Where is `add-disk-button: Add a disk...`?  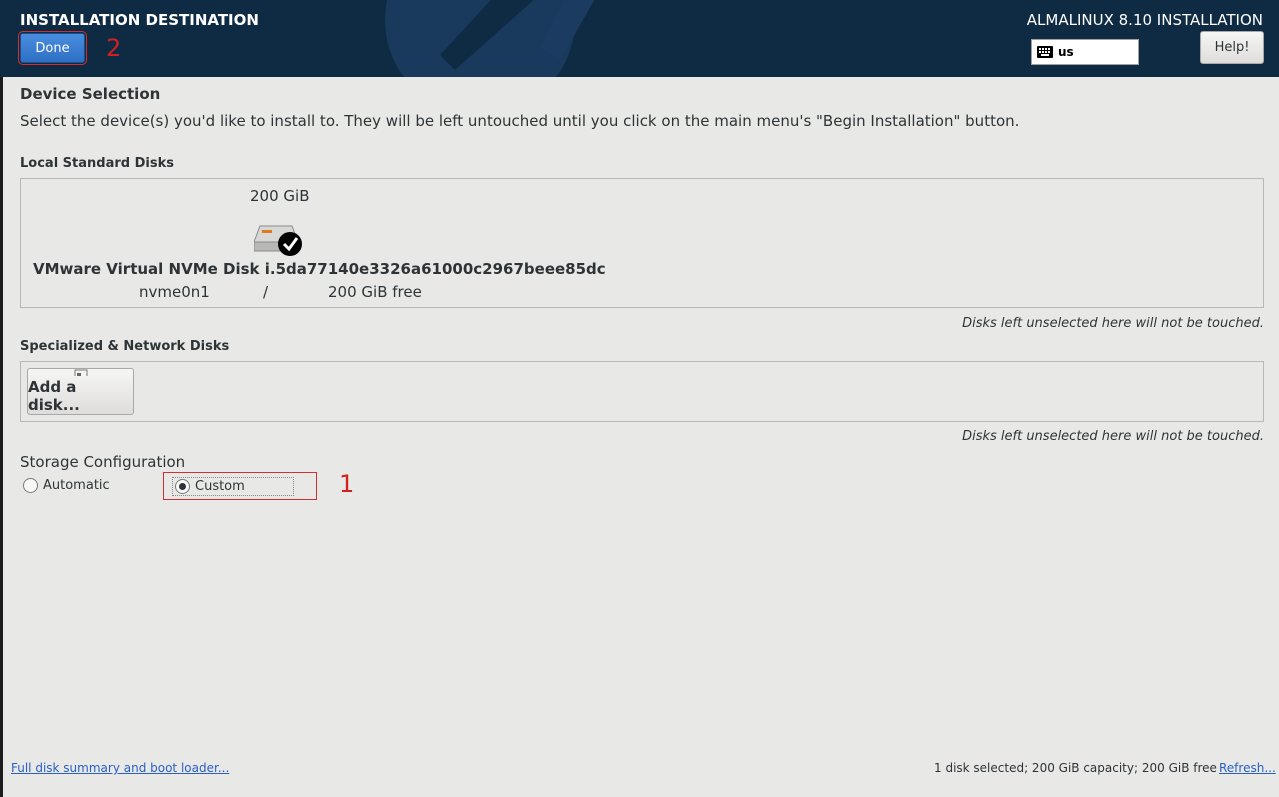 add-disk-button: Add a disk... is located at coordinates (80, 391).